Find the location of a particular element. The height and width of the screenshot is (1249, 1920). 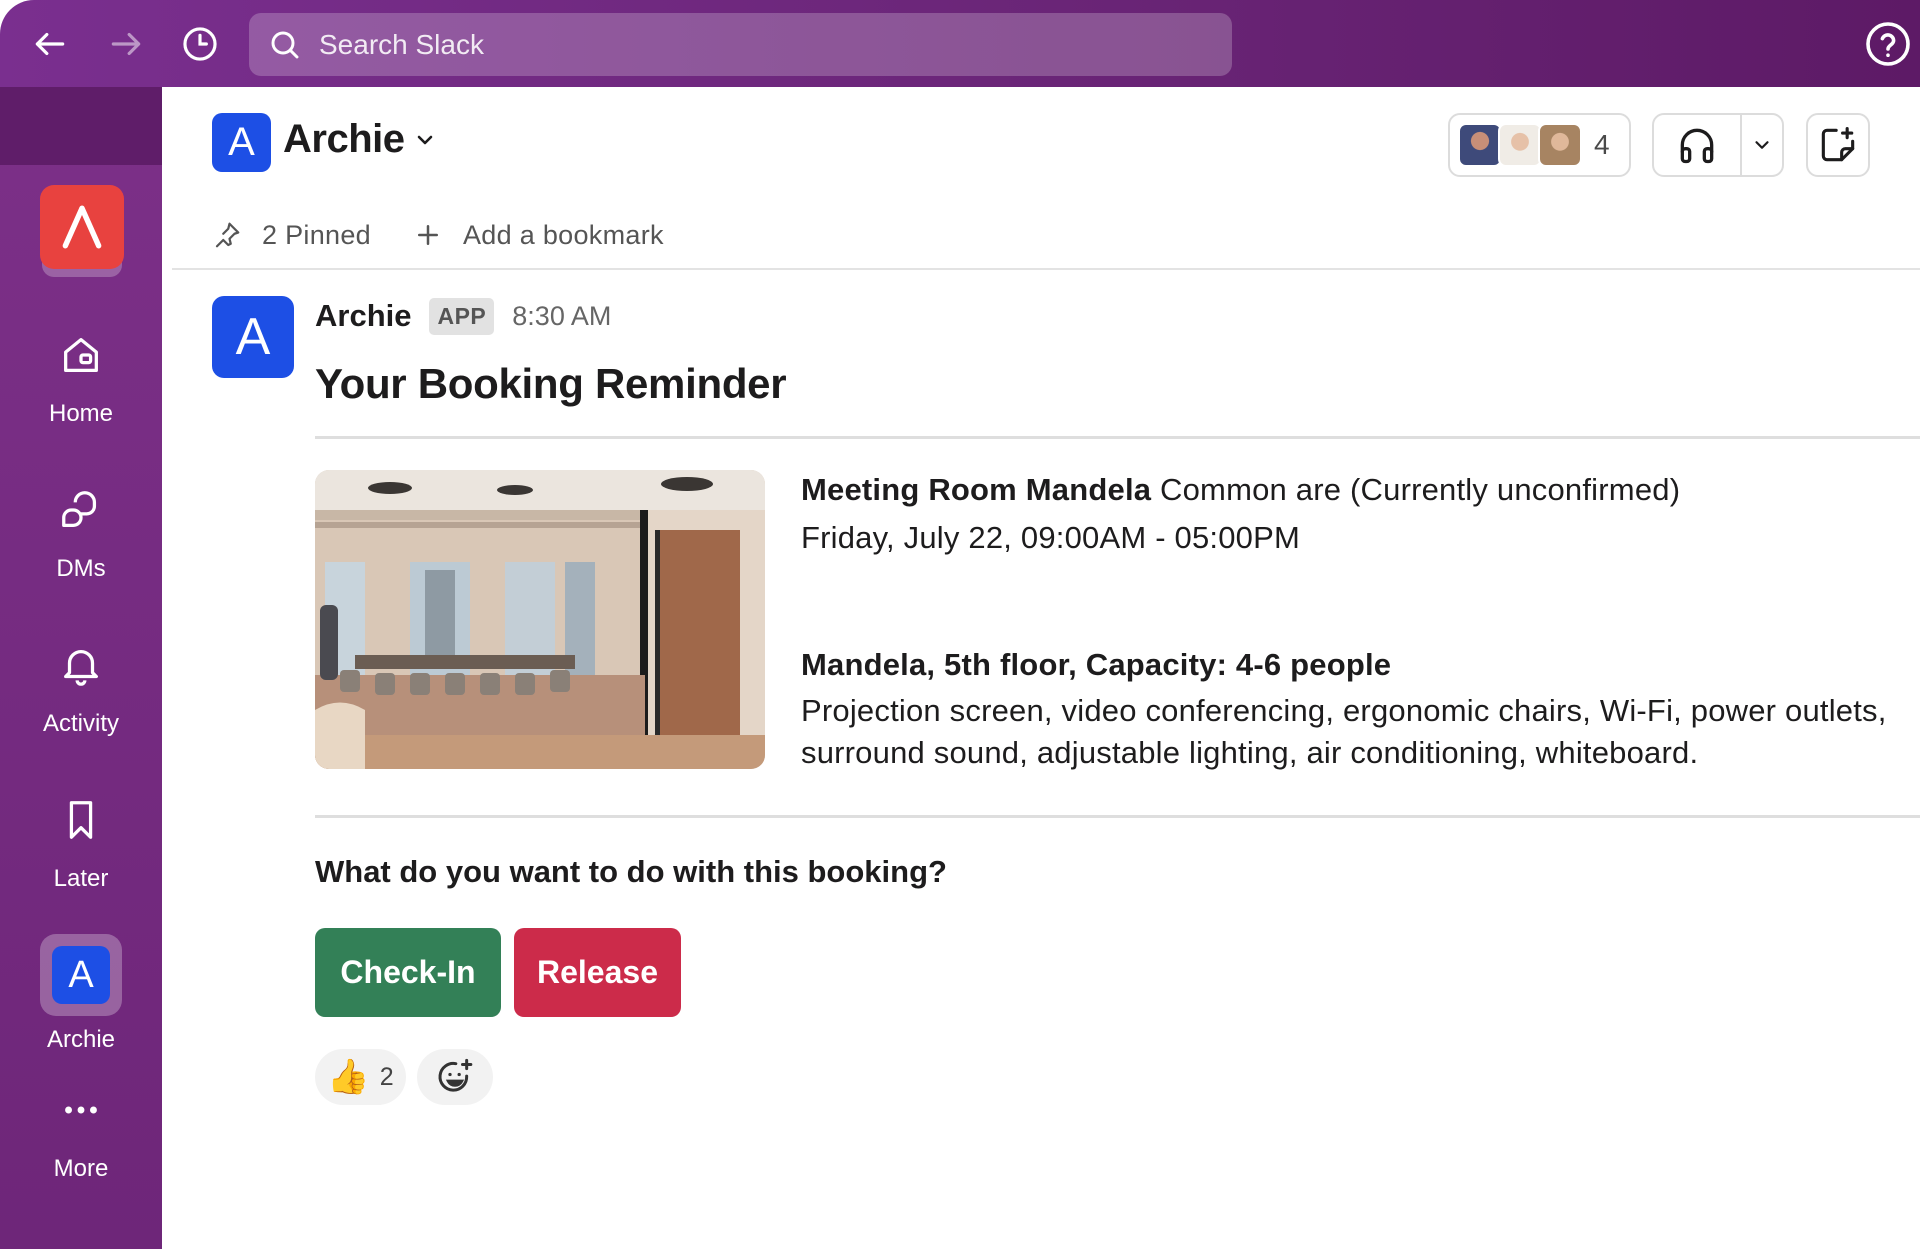

bookmark-icon is located at coordinates (81, 820).